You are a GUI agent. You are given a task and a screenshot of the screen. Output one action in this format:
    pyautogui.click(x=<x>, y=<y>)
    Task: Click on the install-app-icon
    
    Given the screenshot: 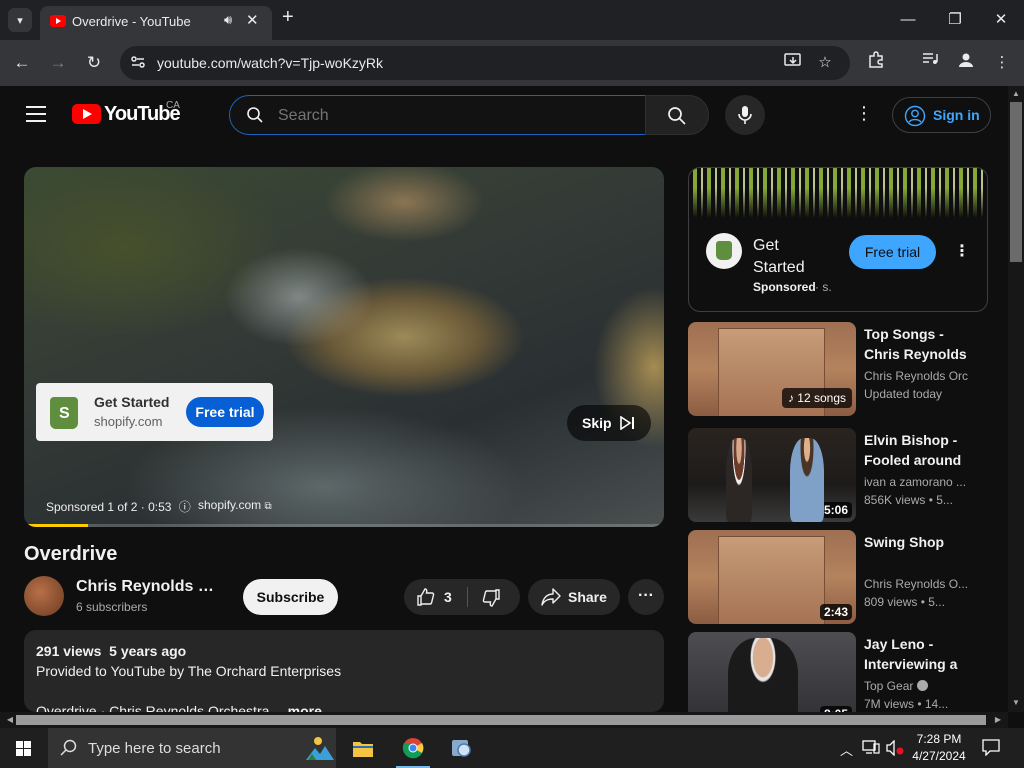 What is the action you would take?
    pyautogui.click(x=793, y=63)
    